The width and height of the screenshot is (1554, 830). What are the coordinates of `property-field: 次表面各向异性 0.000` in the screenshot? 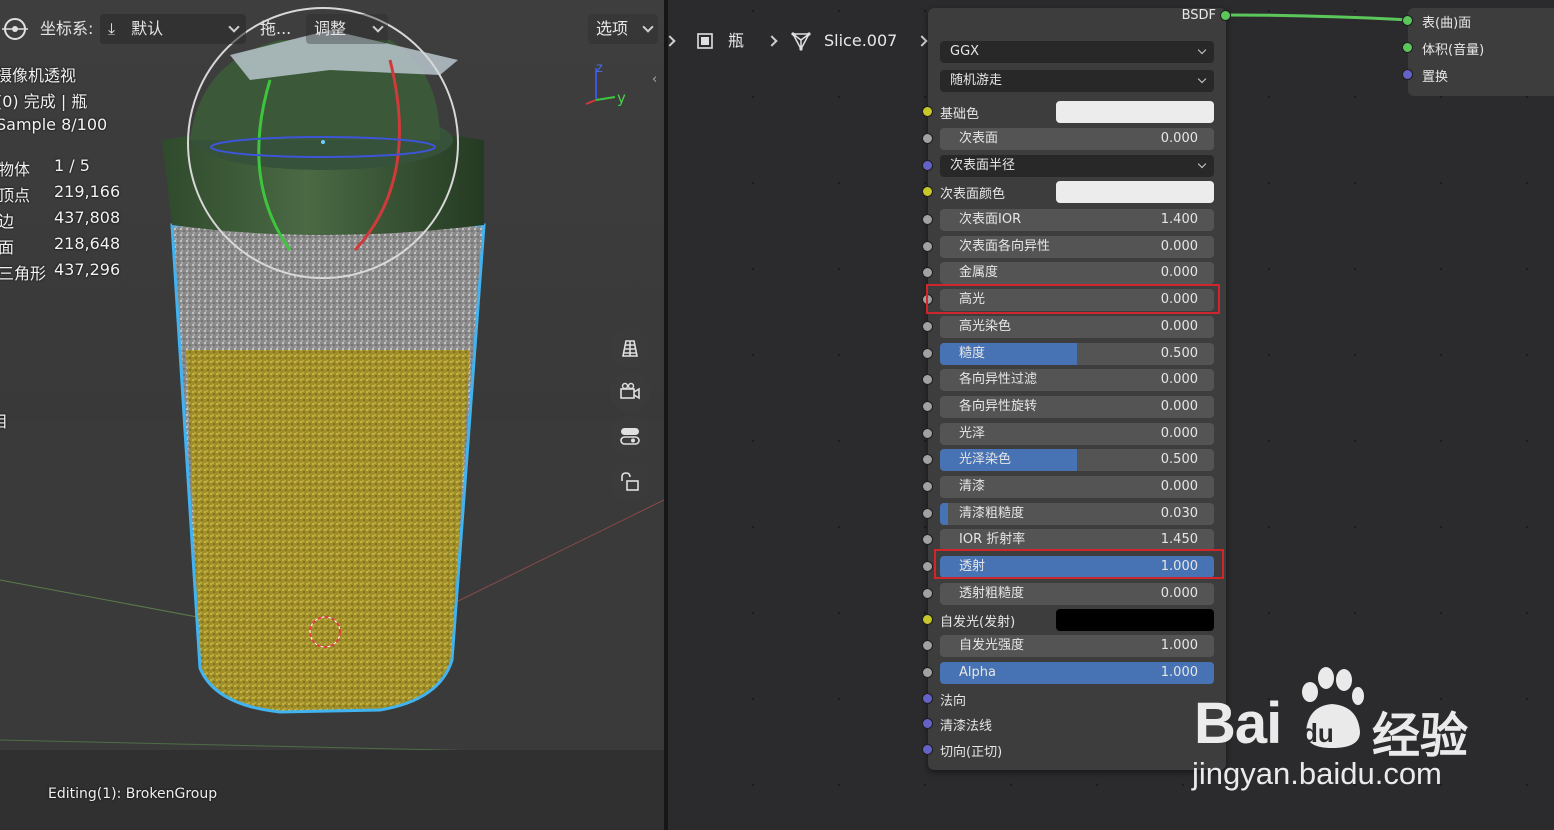 It's located at (1077, 247).